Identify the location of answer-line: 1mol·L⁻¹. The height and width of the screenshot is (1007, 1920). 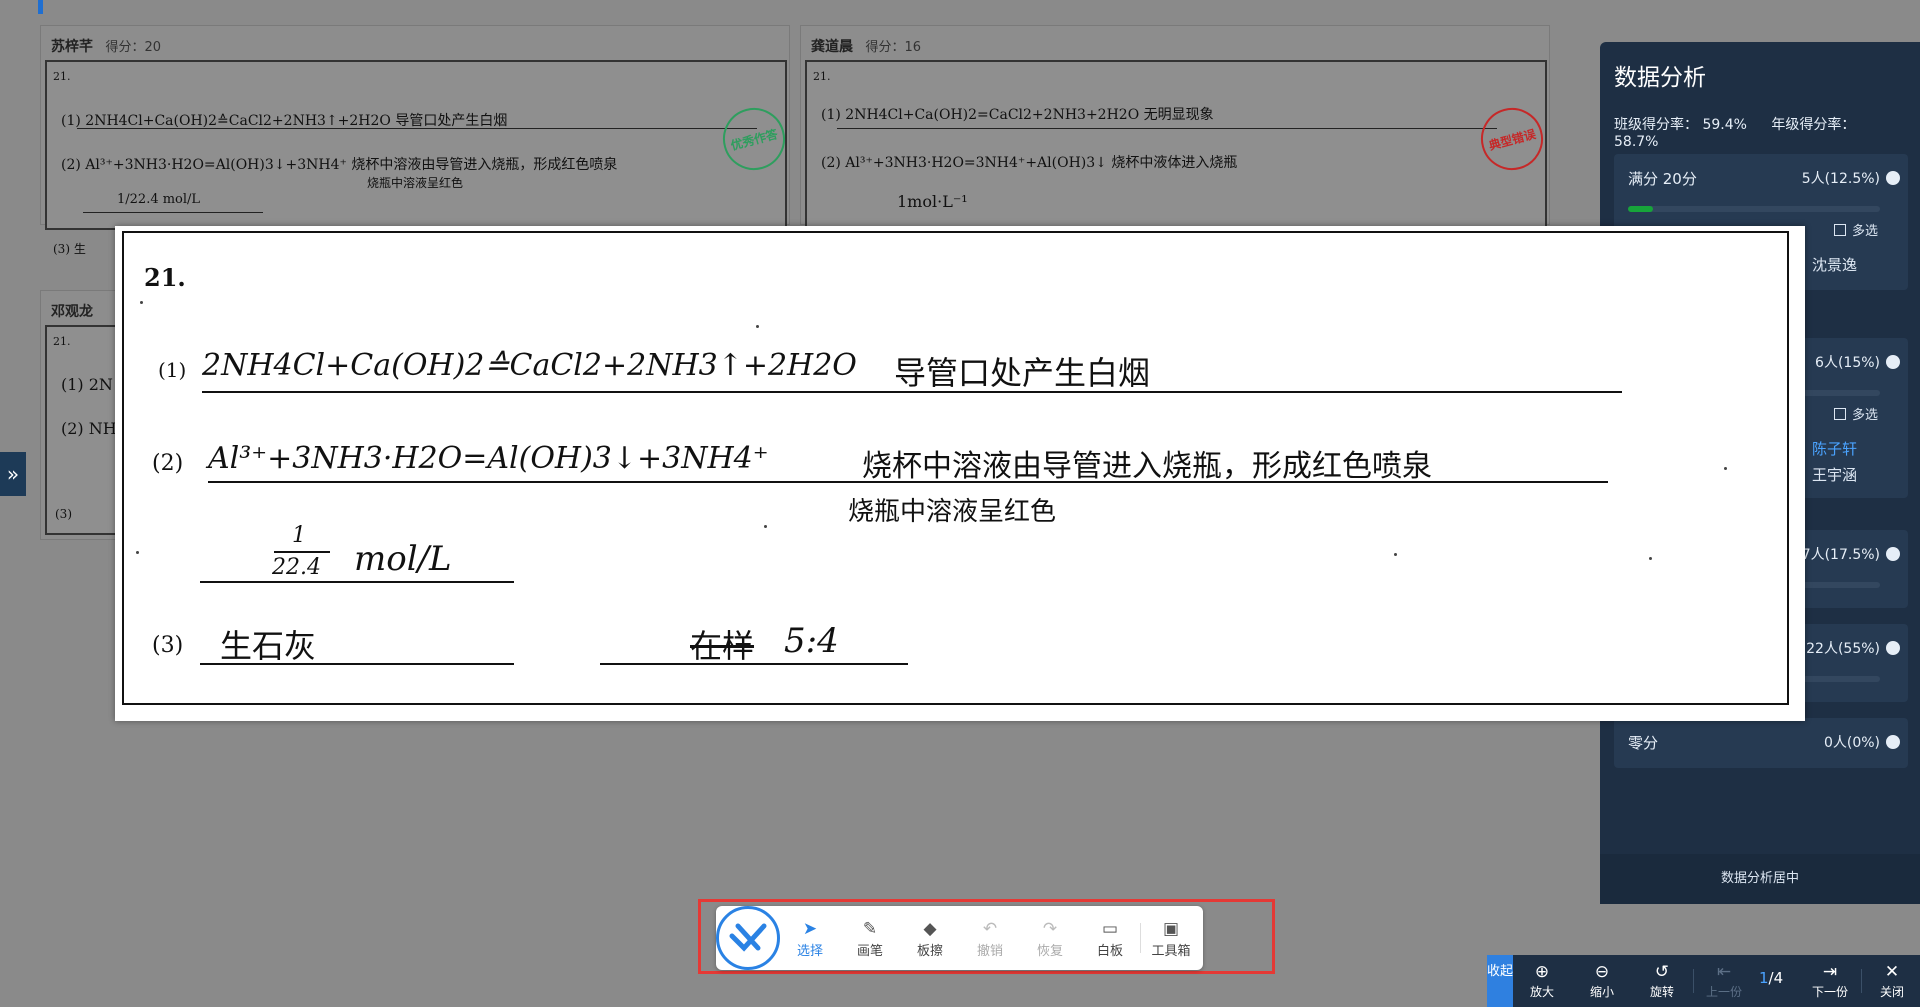
(932, 201).